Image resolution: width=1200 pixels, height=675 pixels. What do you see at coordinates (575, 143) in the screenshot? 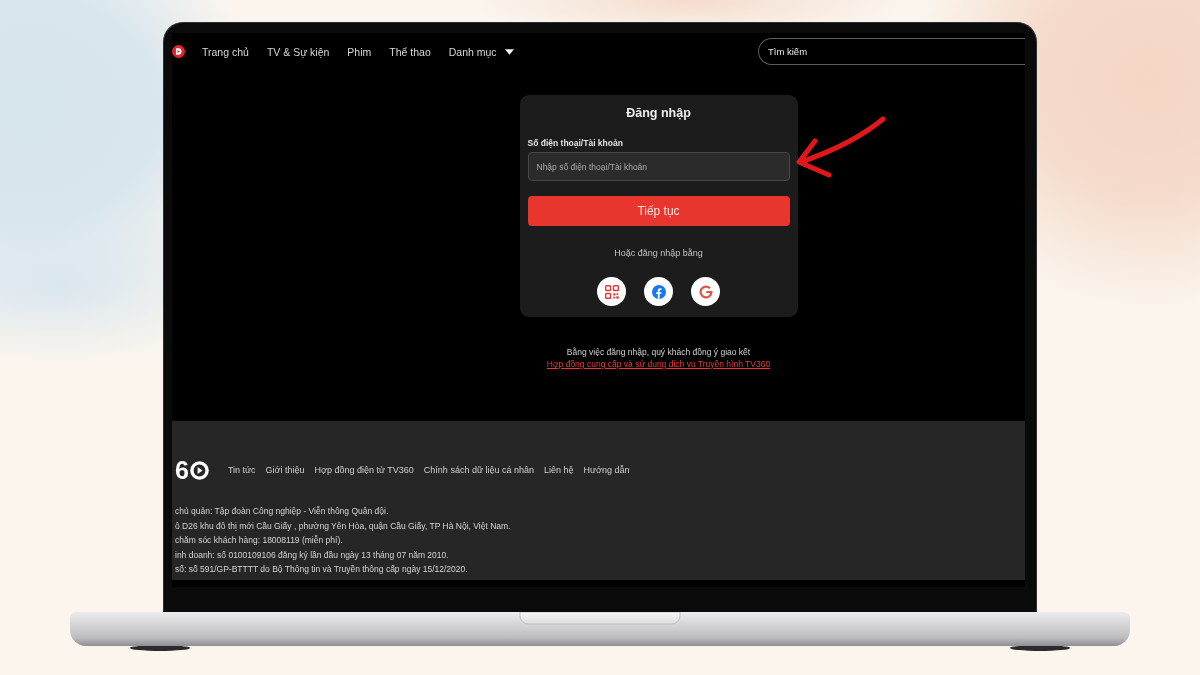
I see `field-label: Số điện thoại/Tài khoản` at bounding box center [575, 143].